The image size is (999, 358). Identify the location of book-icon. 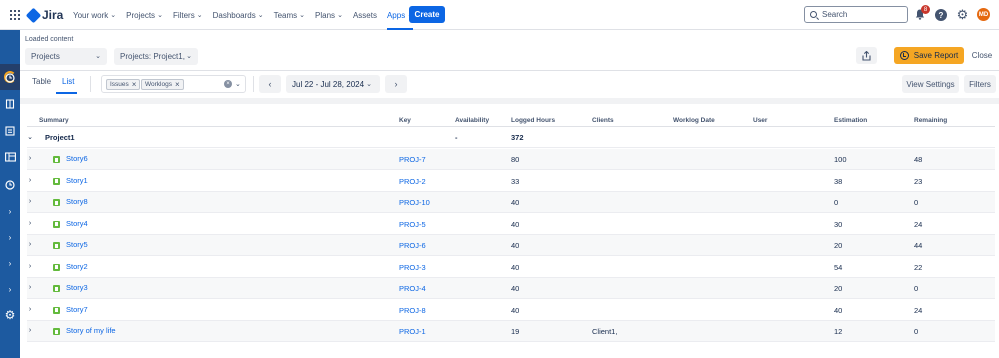
(10, 104).